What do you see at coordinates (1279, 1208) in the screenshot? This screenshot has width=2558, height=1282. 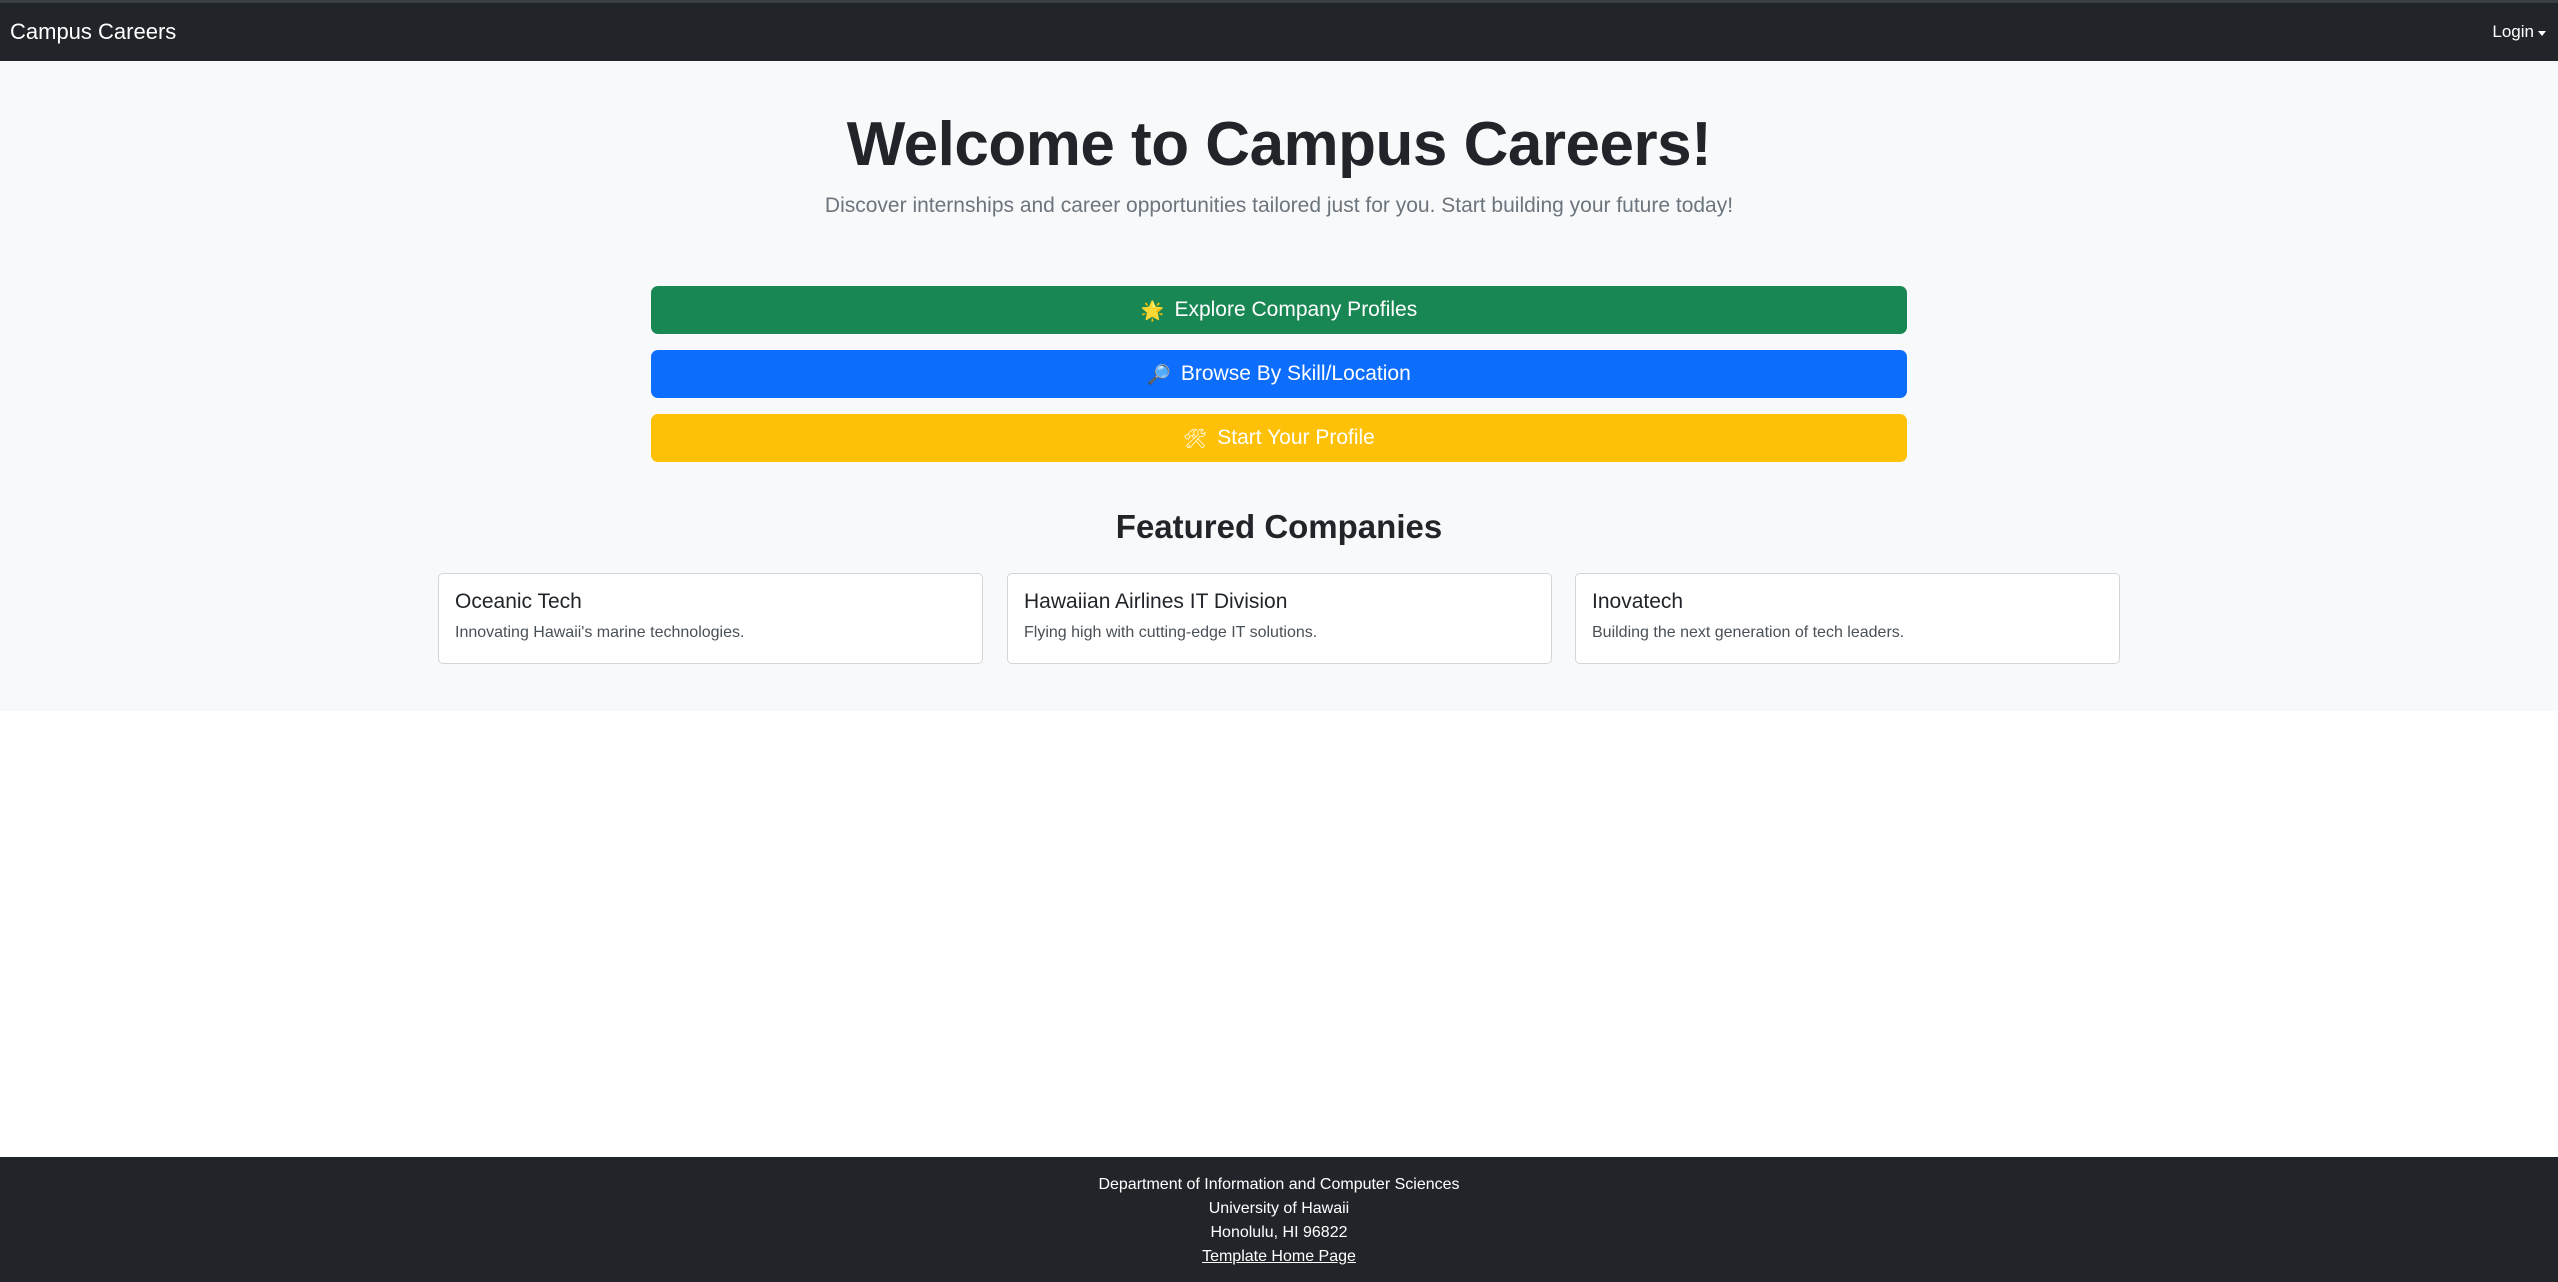 I see `footer-university: University of Hawaii` at bounding box center [1279, 1208].